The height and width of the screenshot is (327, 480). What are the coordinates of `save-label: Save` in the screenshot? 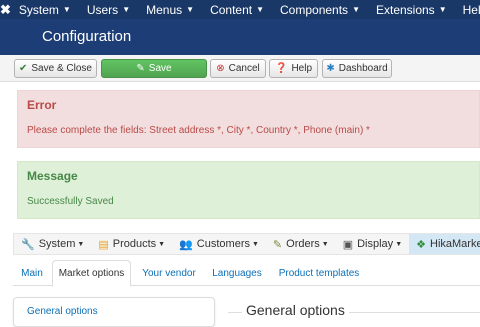 It's located at (160, 68).